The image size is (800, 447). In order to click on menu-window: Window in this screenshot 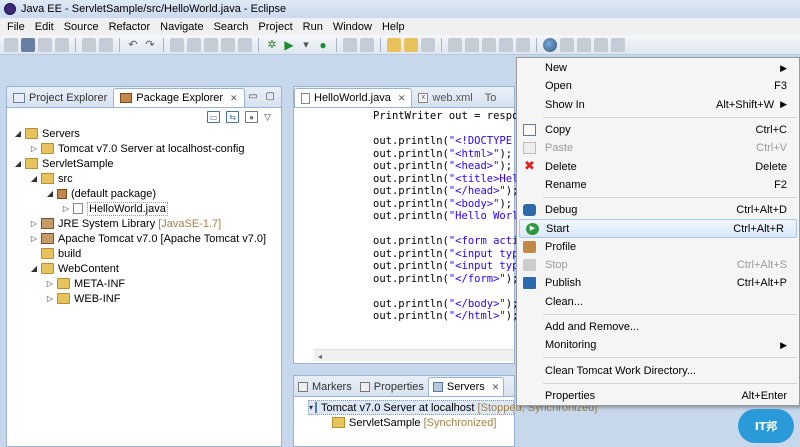, I will do `click(352, 27)`.